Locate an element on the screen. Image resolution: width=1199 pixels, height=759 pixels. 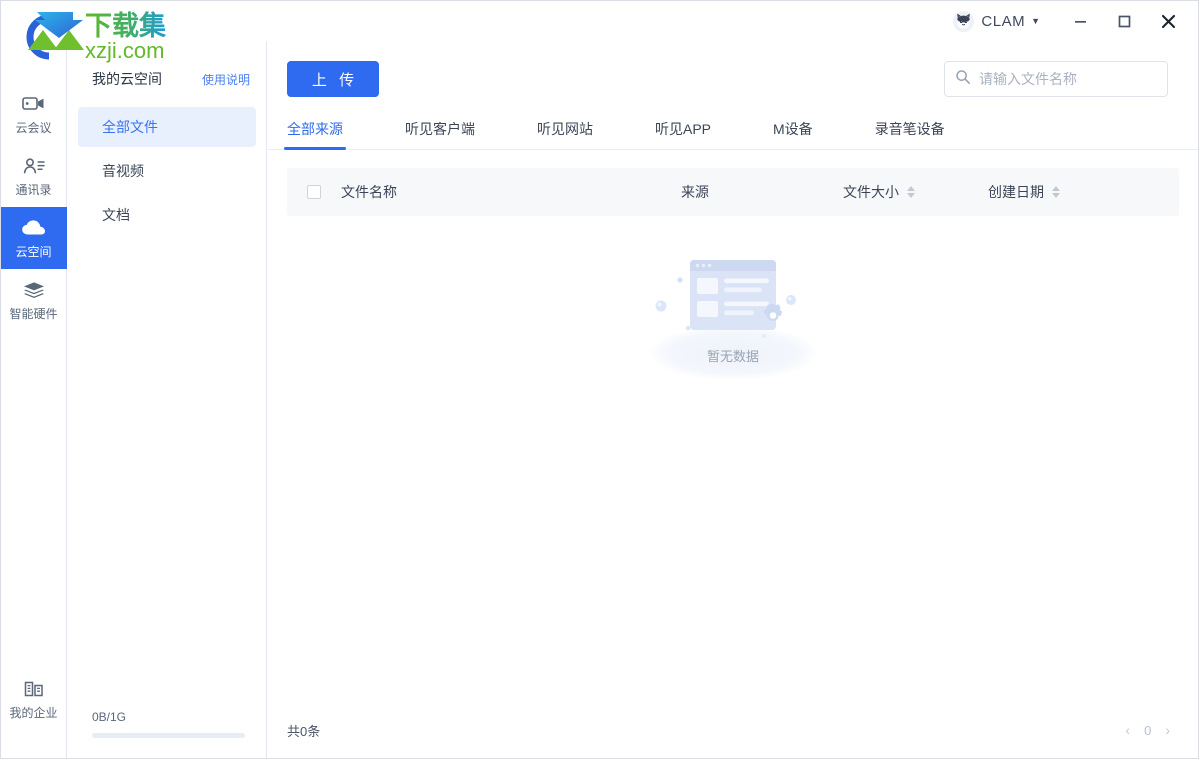
minimize-icon is located at coordinates (1080, 21).